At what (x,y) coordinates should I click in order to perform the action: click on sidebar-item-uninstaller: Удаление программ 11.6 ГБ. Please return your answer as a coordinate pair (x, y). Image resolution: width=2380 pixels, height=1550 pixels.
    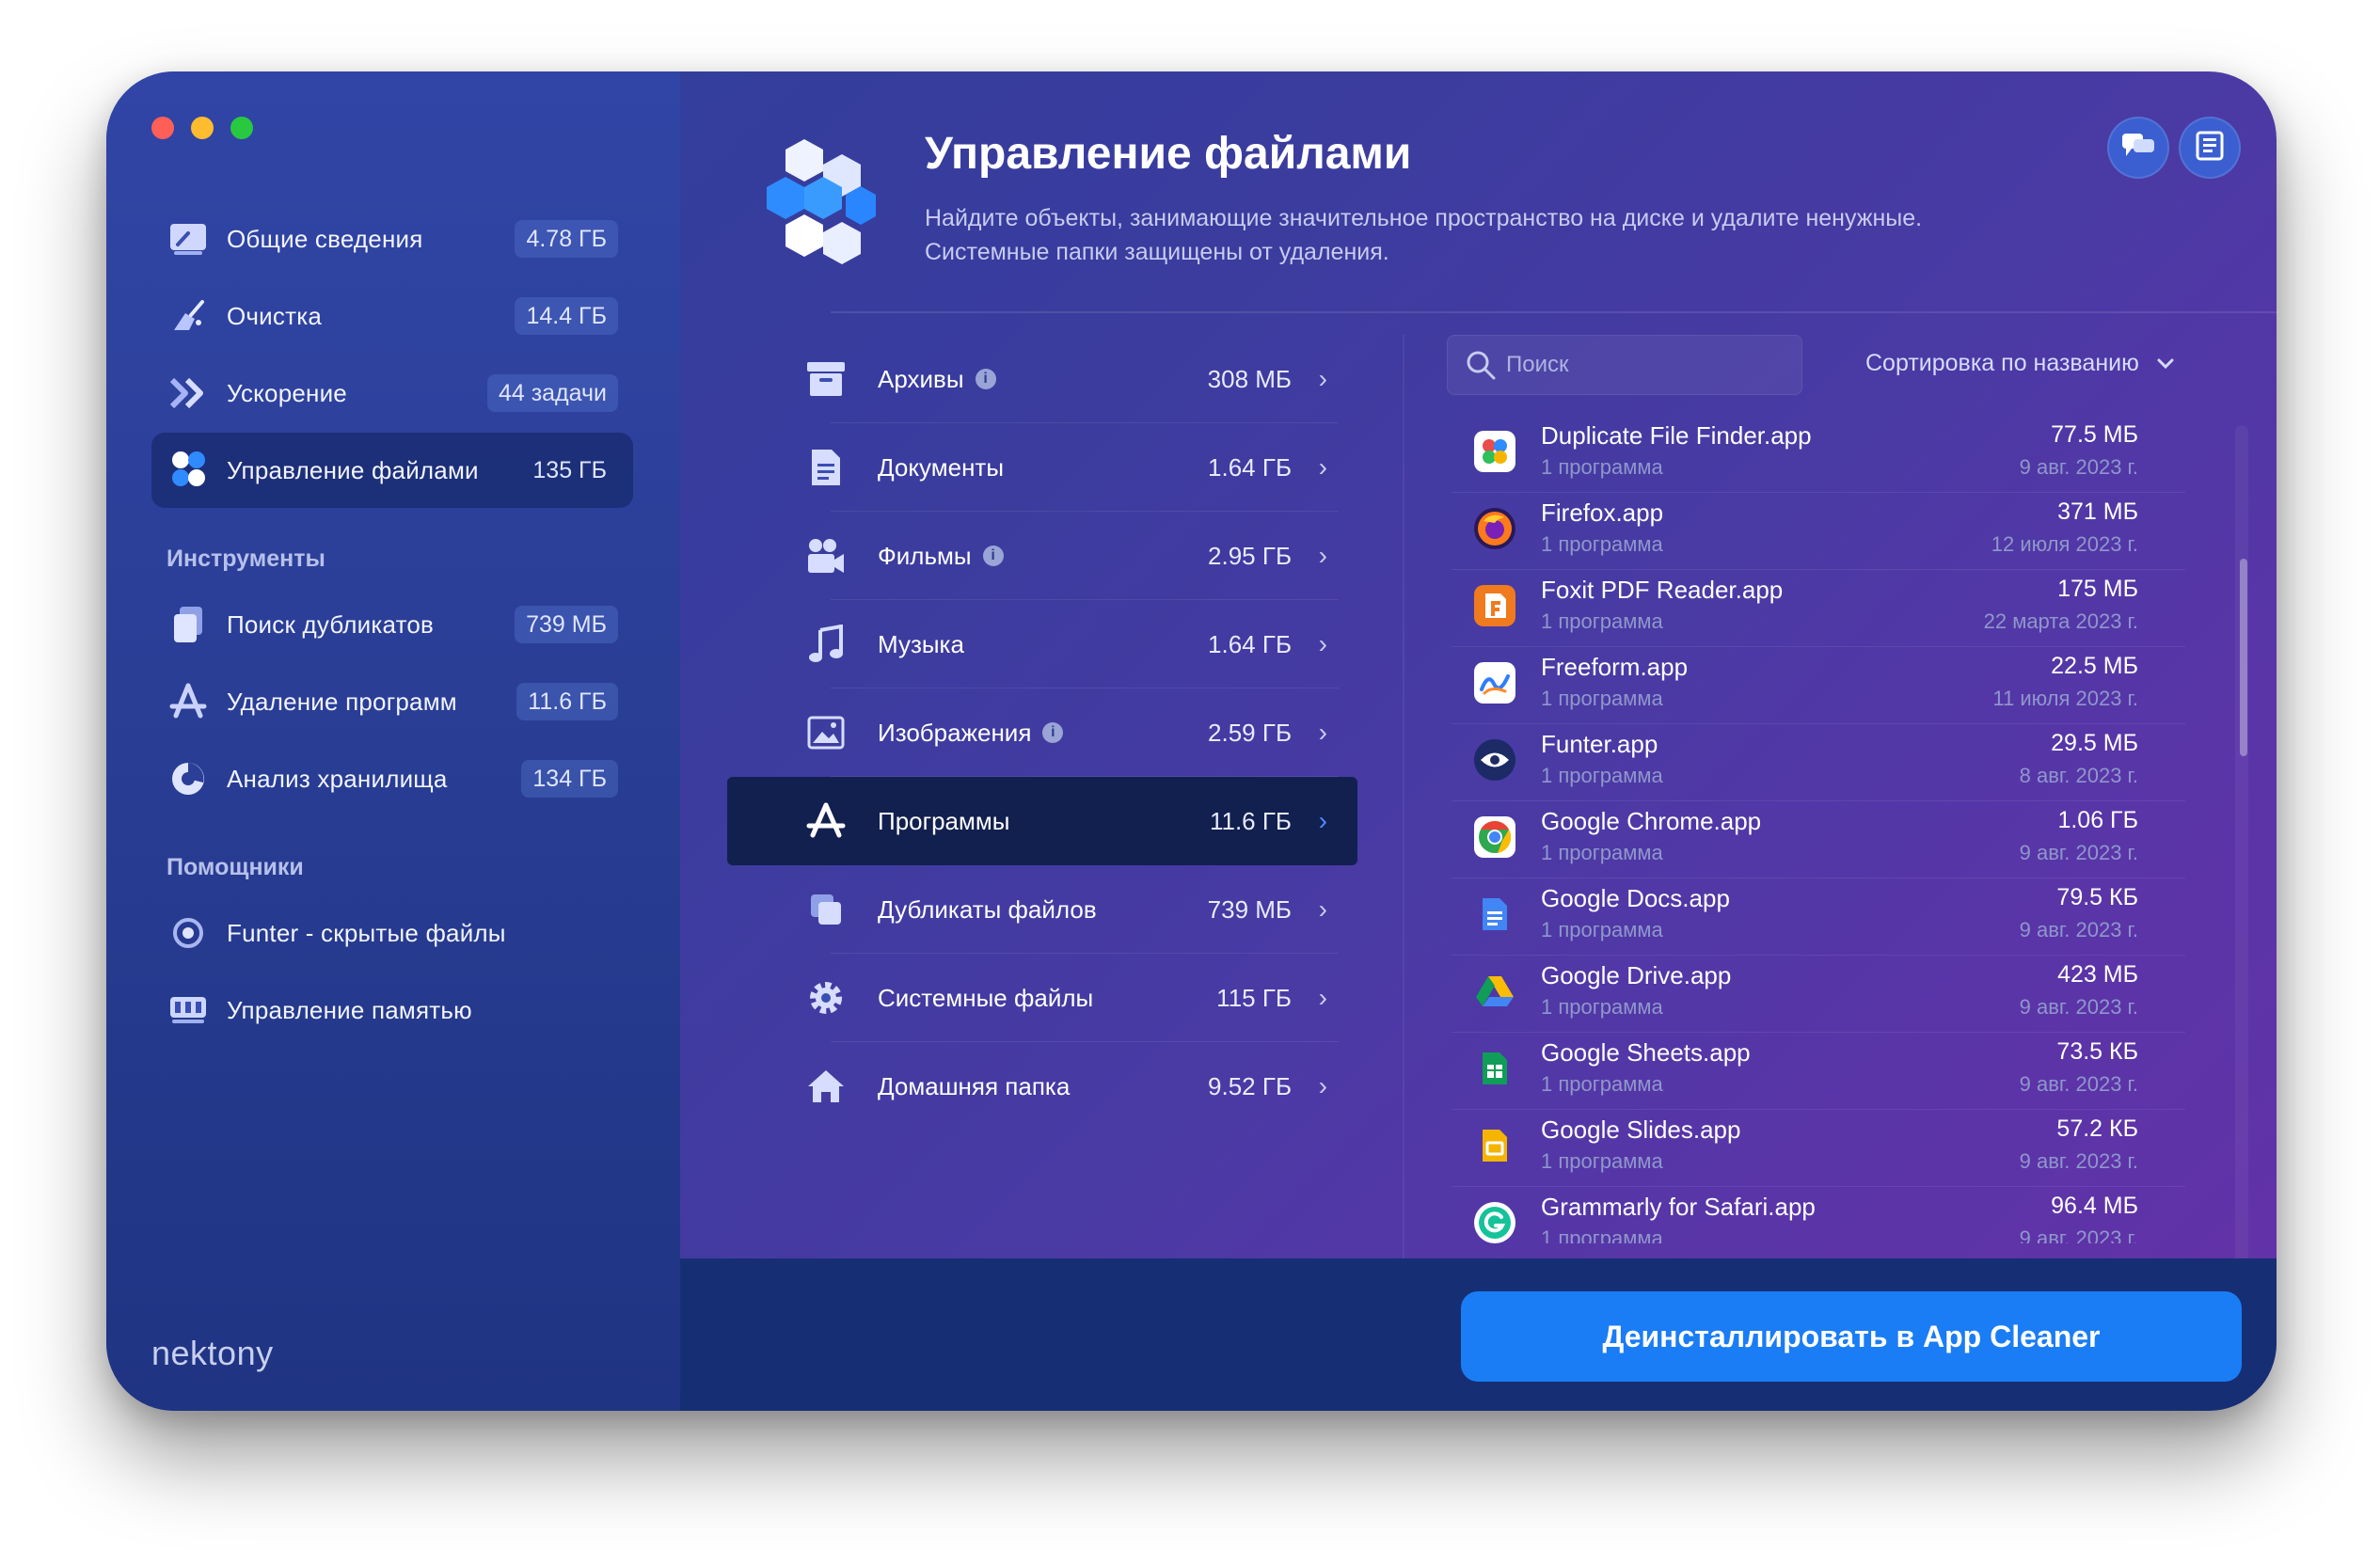
    Looking at the image, I should click on (392, 701).